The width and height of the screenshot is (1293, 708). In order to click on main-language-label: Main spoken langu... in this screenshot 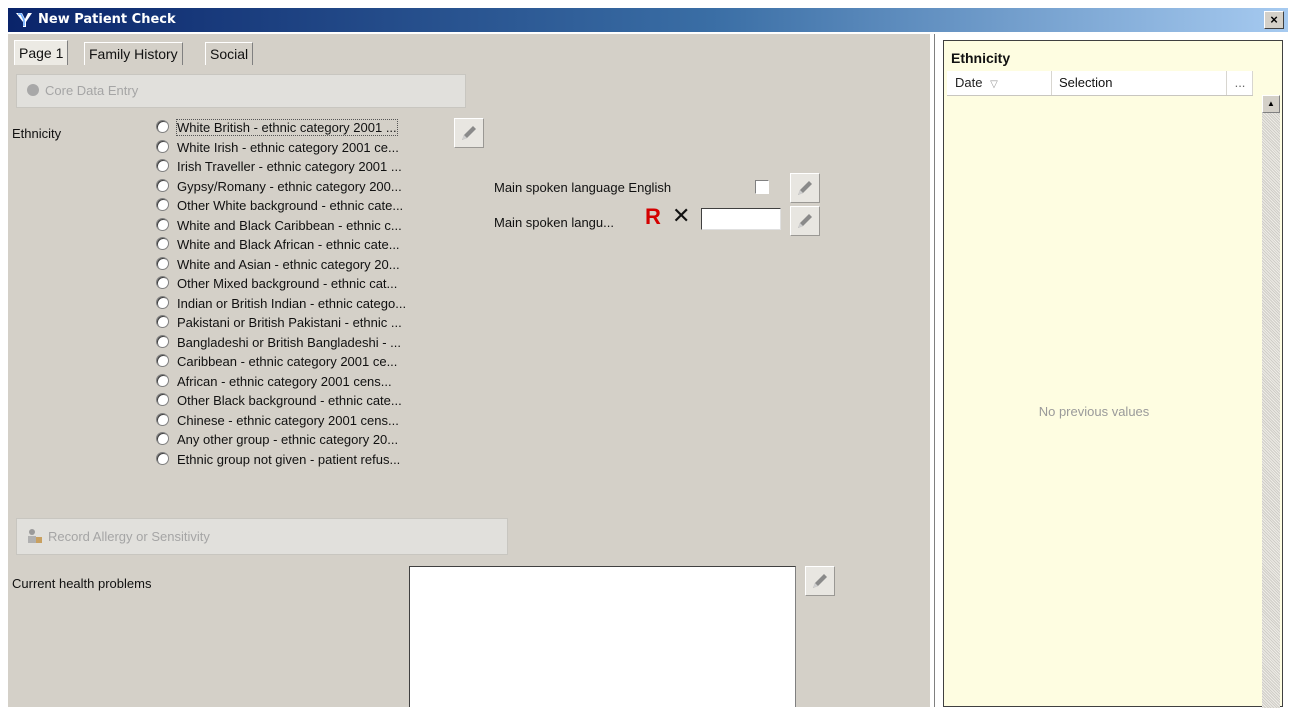, I will do `click(554, 222)`.